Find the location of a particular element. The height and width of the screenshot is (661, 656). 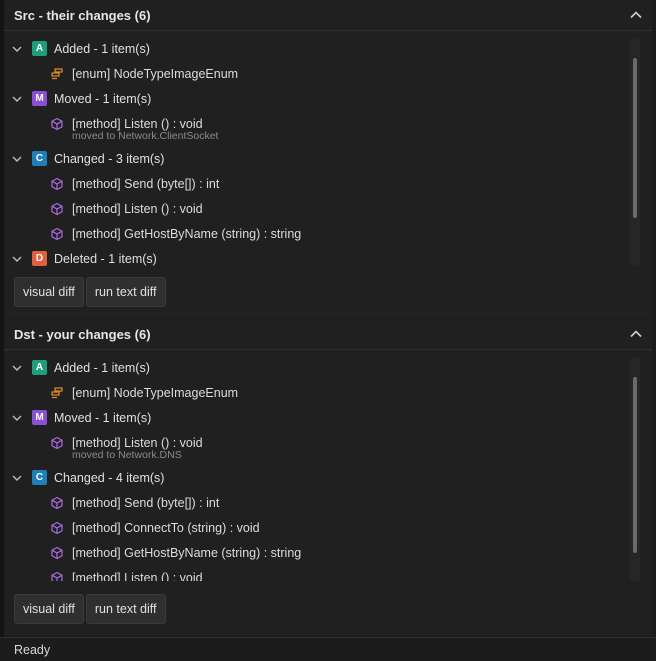

src-group-changed: C Changed - 3 item(s) is located at coordinates (314, 158).